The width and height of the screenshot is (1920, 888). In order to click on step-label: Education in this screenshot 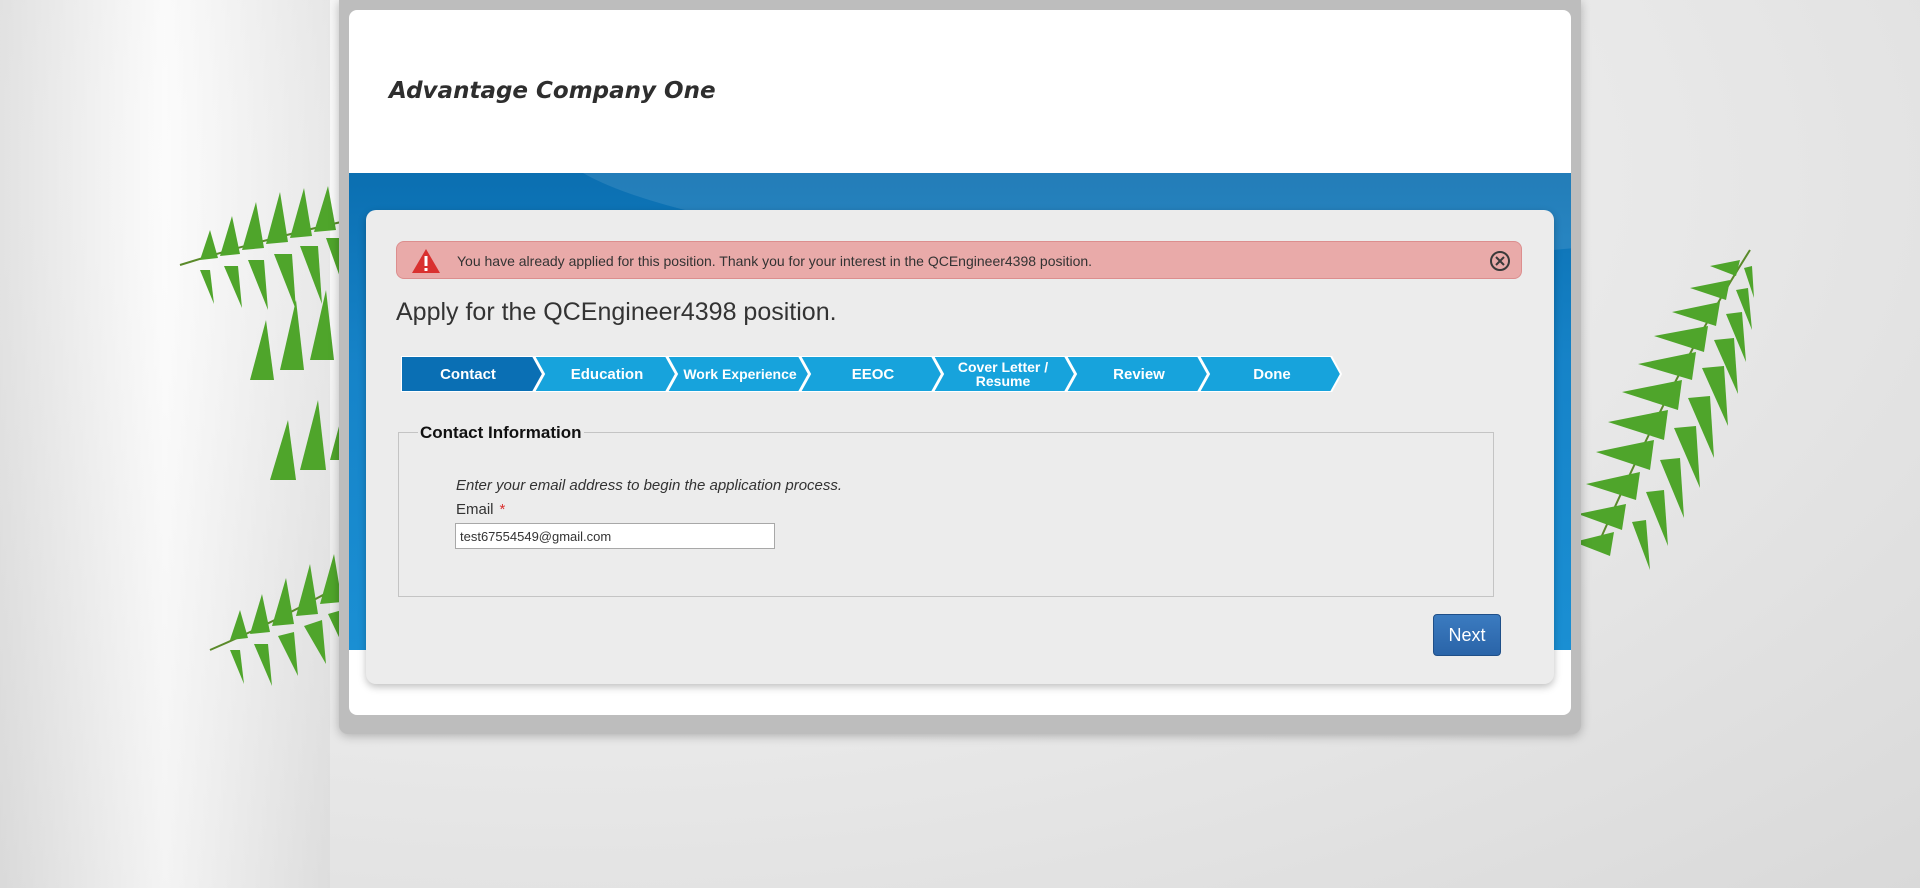, I will do `click(607, 374)`.